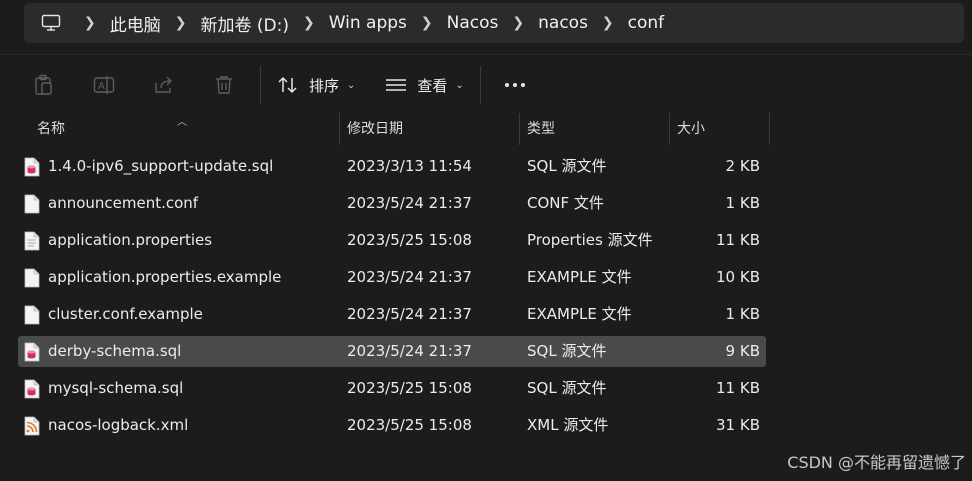 The image size is (972, 481). Describe the element at coordinates (691, 129) in the screenshot. I see `column-header-size: 大小` at that location.